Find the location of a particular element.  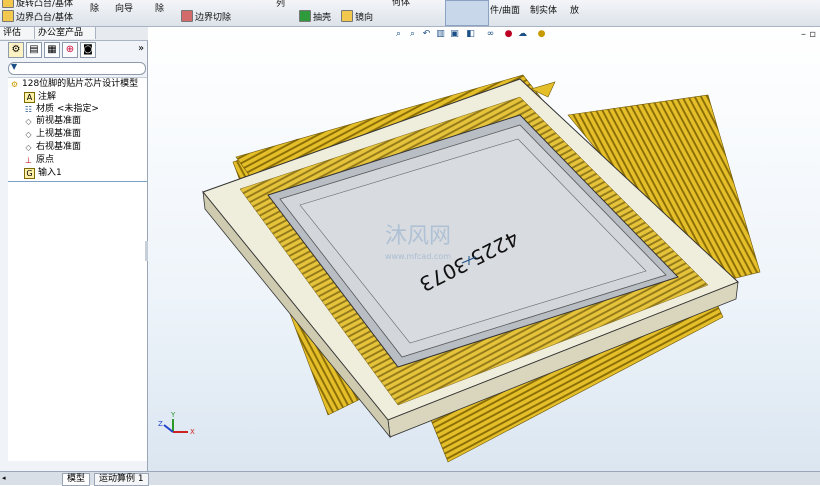

combine-button: 件/曲面 is located at coordinates (505, 11).